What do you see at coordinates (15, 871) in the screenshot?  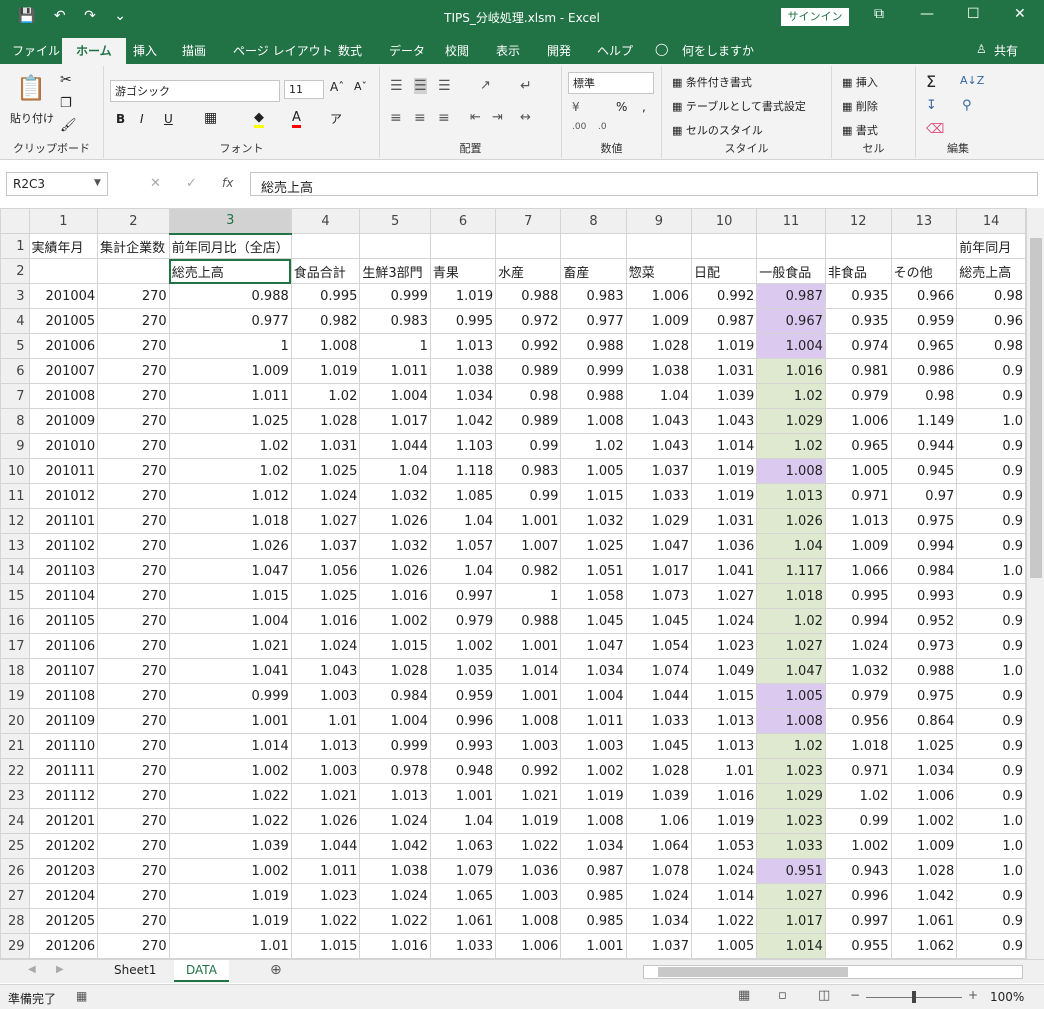 I see `row-header: 26` at bounding box center [15, 871].